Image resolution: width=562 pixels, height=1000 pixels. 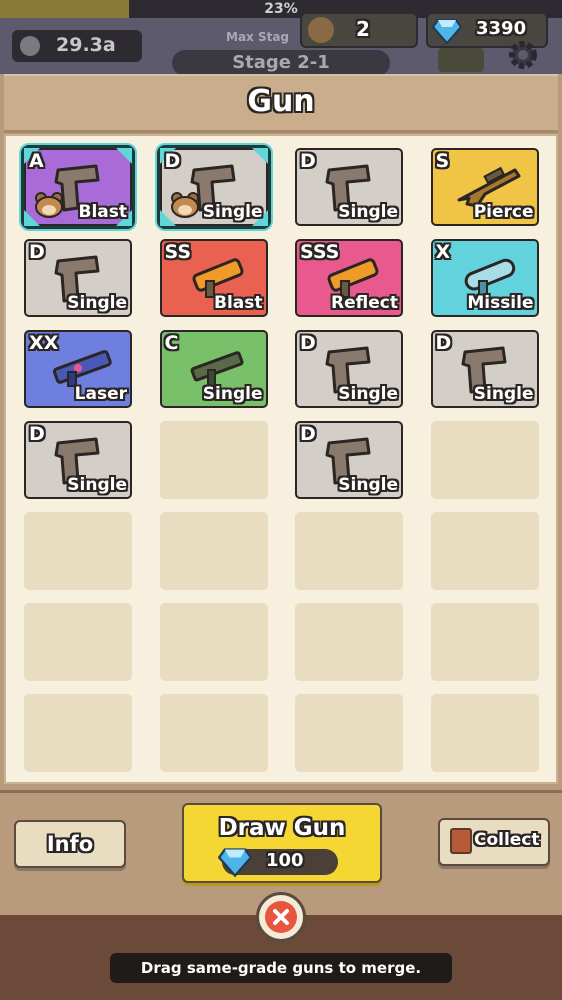 I want to click on hint-toast: Drag same-grade guns to merge., so click(x=281, y=968).